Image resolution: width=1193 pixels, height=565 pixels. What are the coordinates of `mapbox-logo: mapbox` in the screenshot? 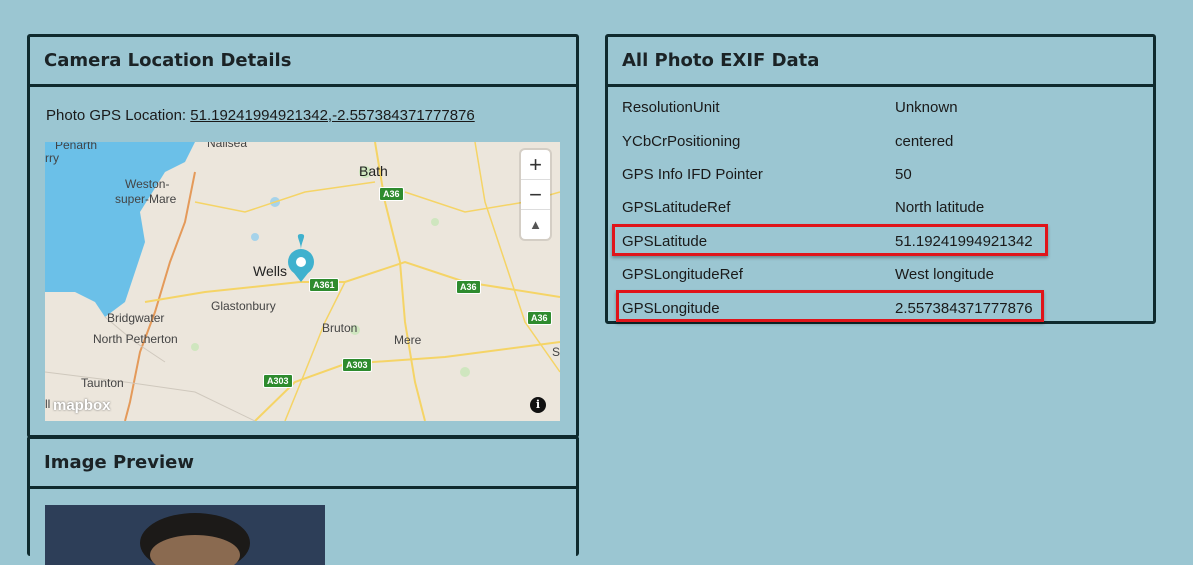 It's located at (82, 405).